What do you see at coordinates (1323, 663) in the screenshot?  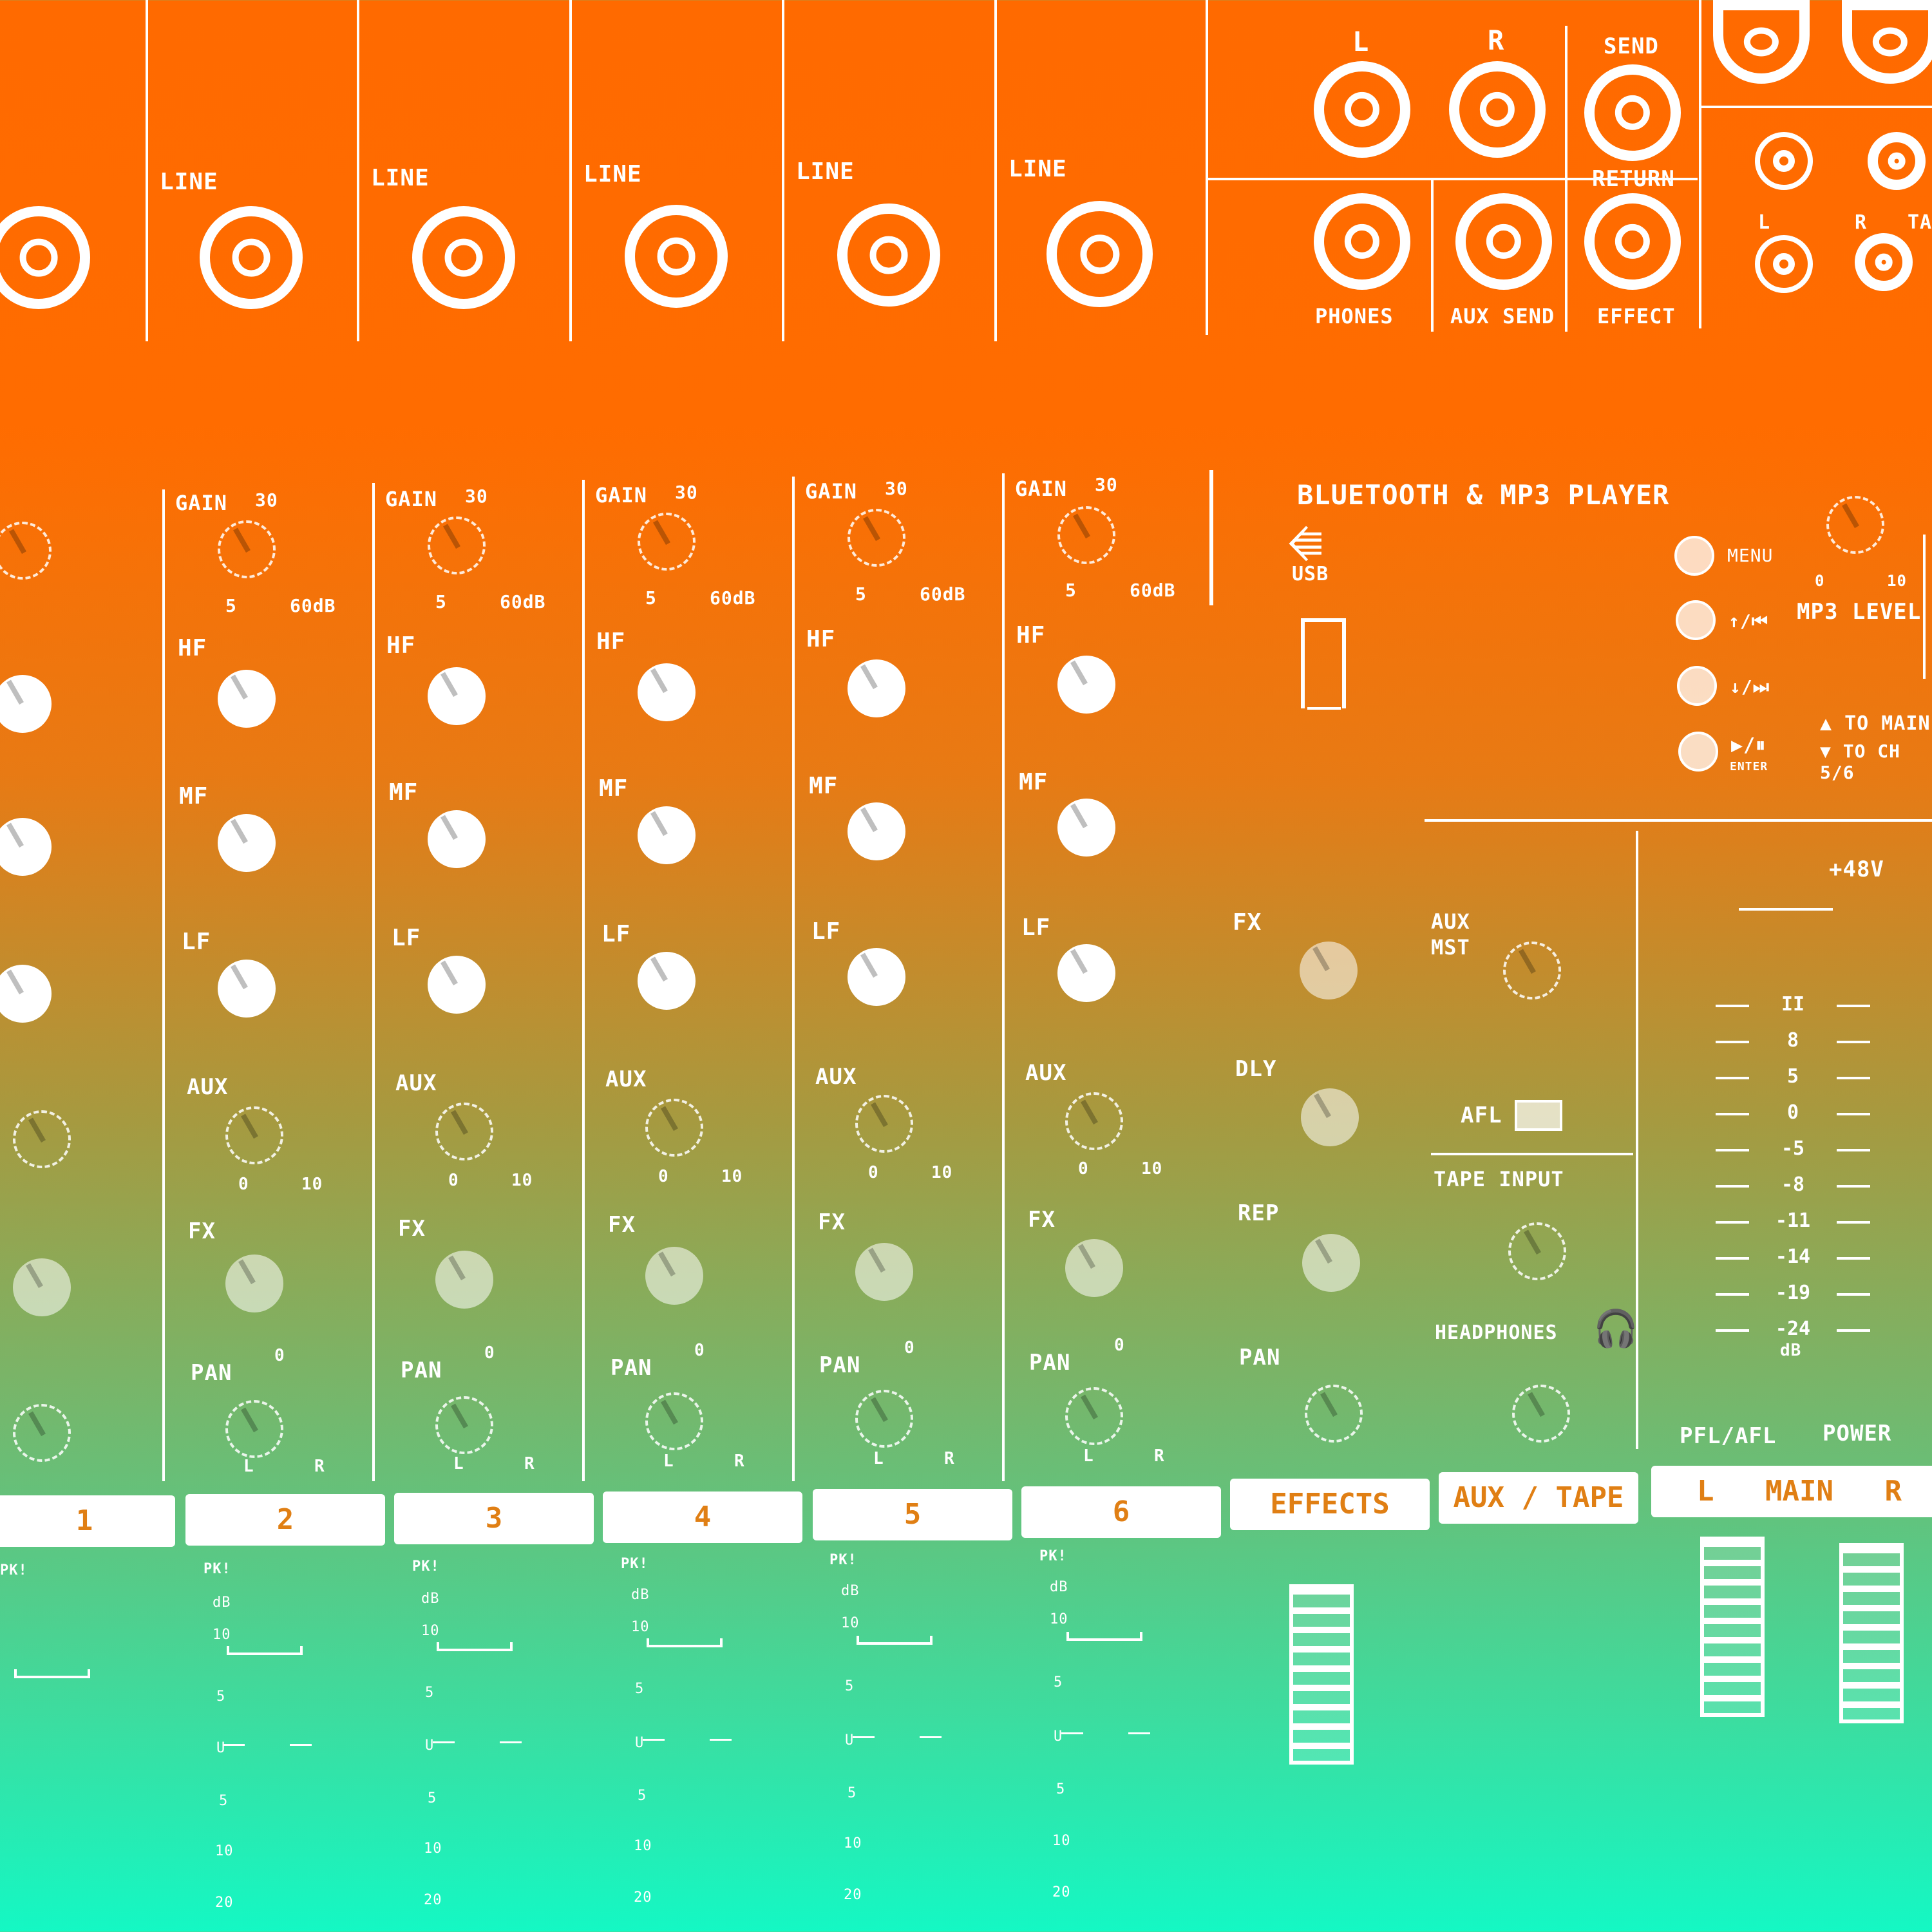 I see `usb-port` at bounding box center [1323, 663].